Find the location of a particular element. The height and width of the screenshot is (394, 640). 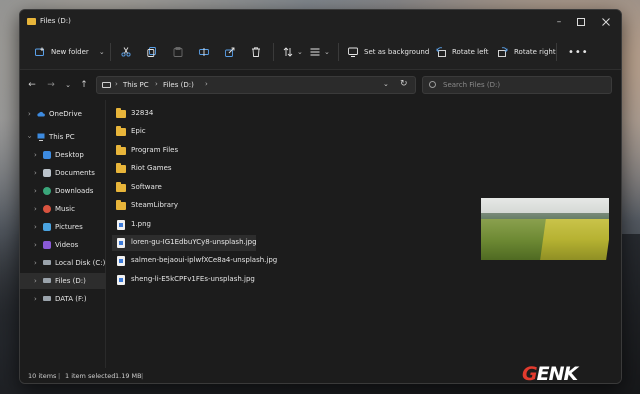

sidebar-item-music: › Music is located at coordinates (63, 209).